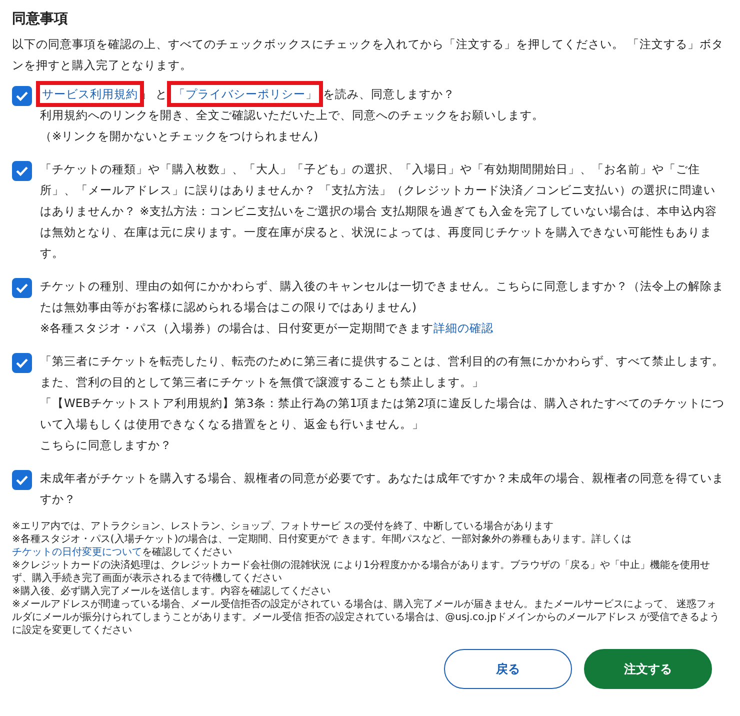 This screenshot has height=716, width=740. Describe the element at coordinates (267, 328) in the screenshot. I see `agreement-text: ※各種スタジオ・パス（入場券）の場合は、日付変更が一定期間できます詳細の確認` at that location.